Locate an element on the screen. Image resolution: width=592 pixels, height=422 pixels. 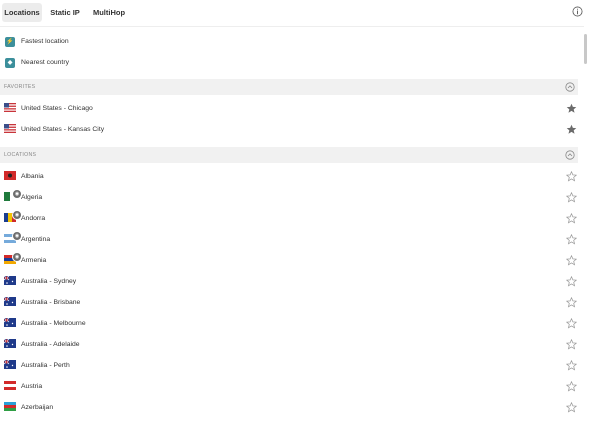
location-tabs: Locations Static IP MultiHop is located at coordinates (296, 13).